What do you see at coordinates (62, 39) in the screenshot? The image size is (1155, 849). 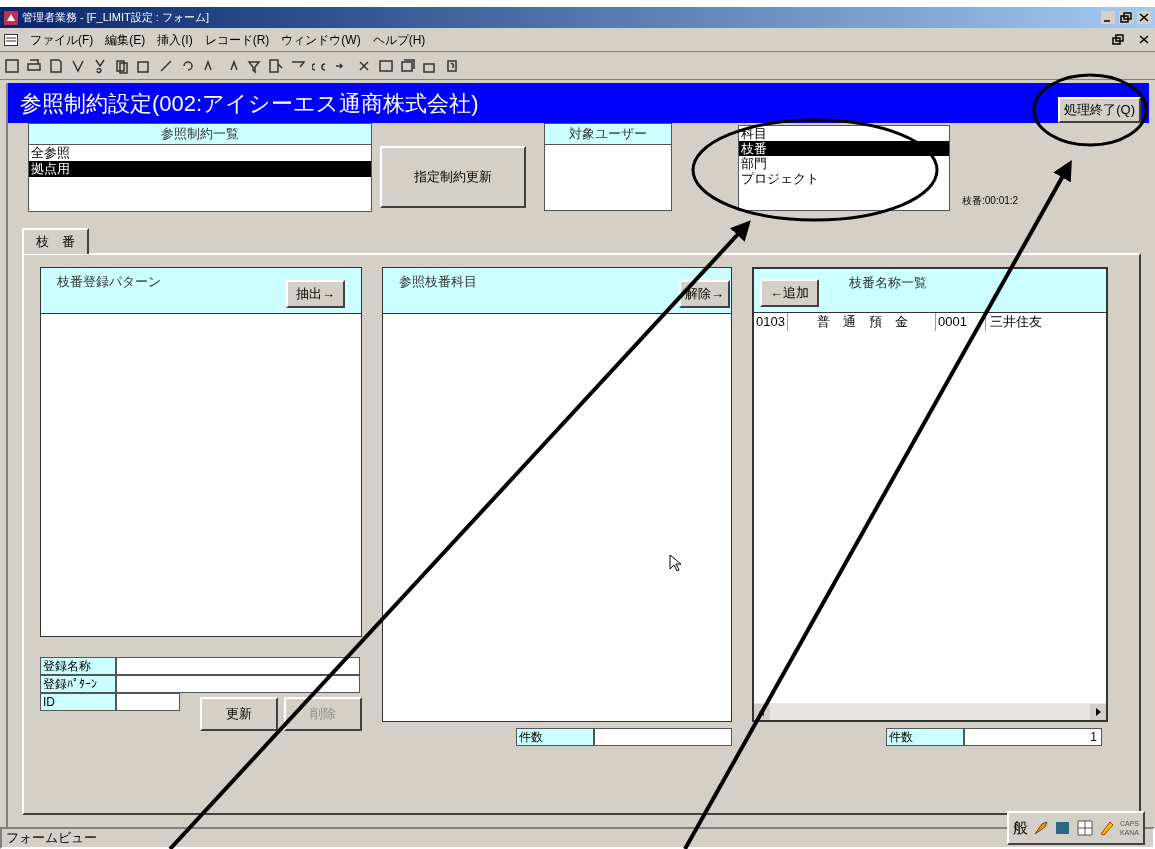 I see `menu-item: ファイル(F)` at bounding box center [62, 39].